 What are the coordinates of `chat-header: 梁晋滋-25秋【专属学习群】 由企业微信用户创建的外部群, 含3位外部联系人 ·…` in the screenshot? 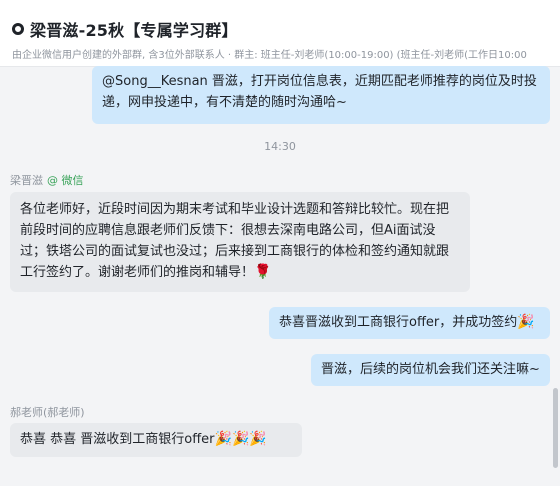 It's located at (280, 33).